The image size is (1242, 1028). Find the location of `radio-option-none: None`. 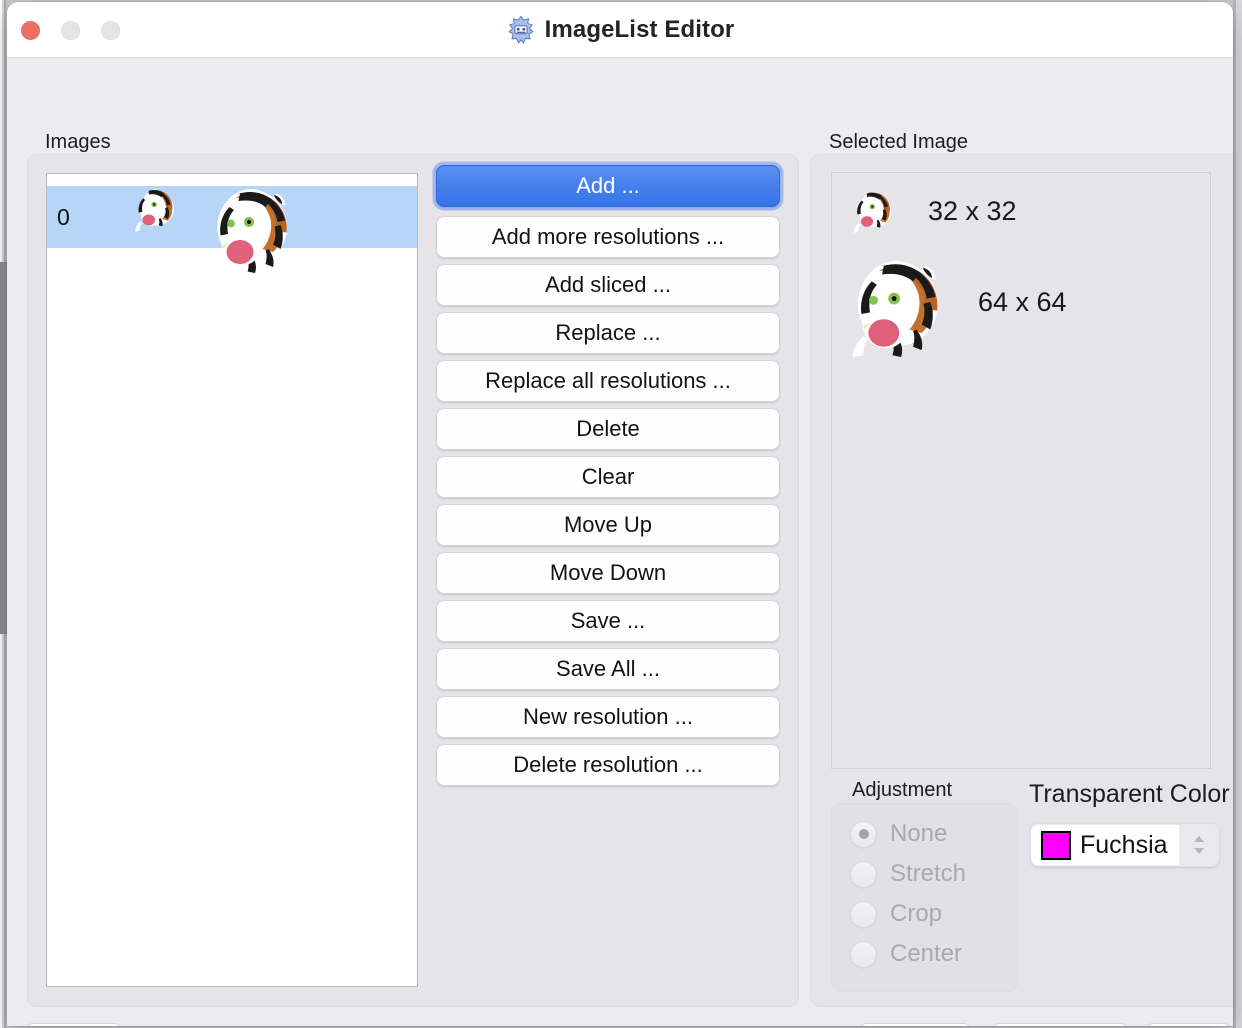

radio-option-none: None is located at coordinates (898, 834).